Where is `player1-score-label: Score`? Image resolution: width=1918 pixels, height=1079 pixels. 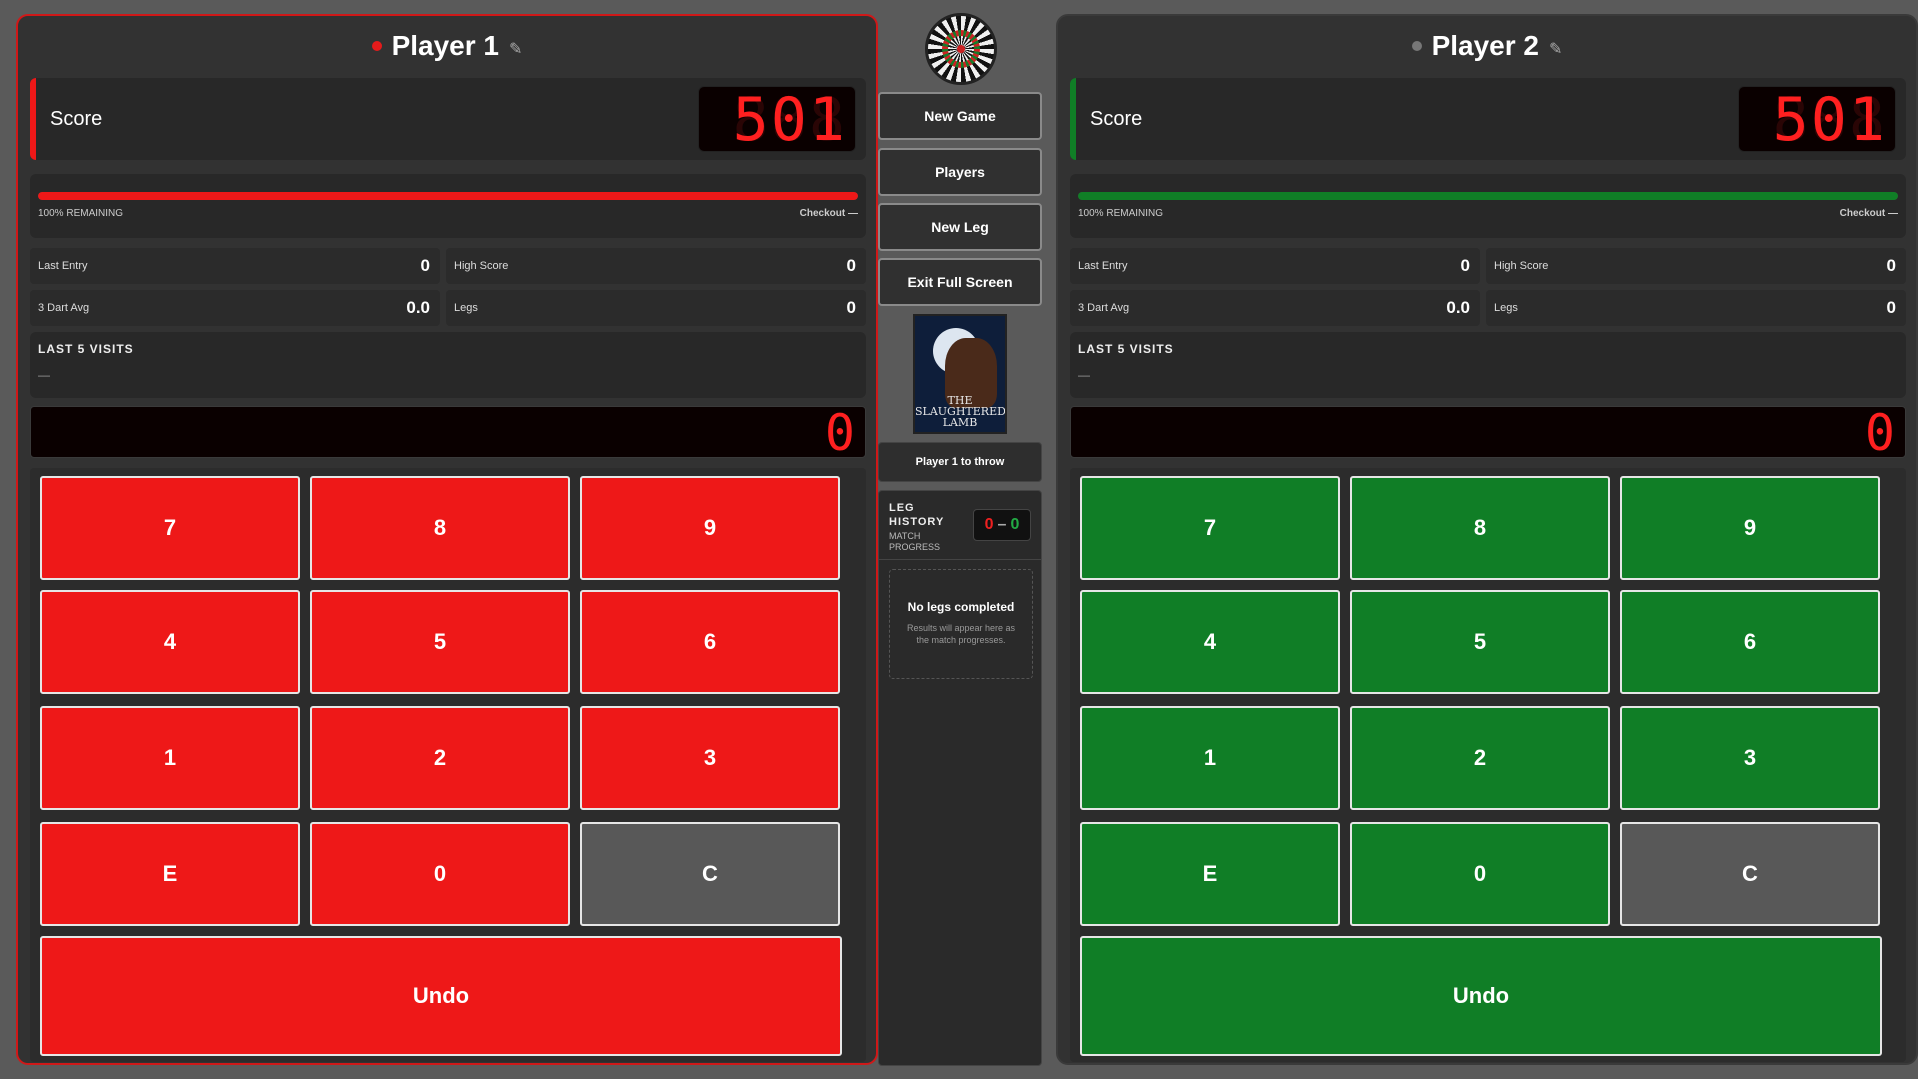 player1-score-label: Score is located at coordinates (76, 119).